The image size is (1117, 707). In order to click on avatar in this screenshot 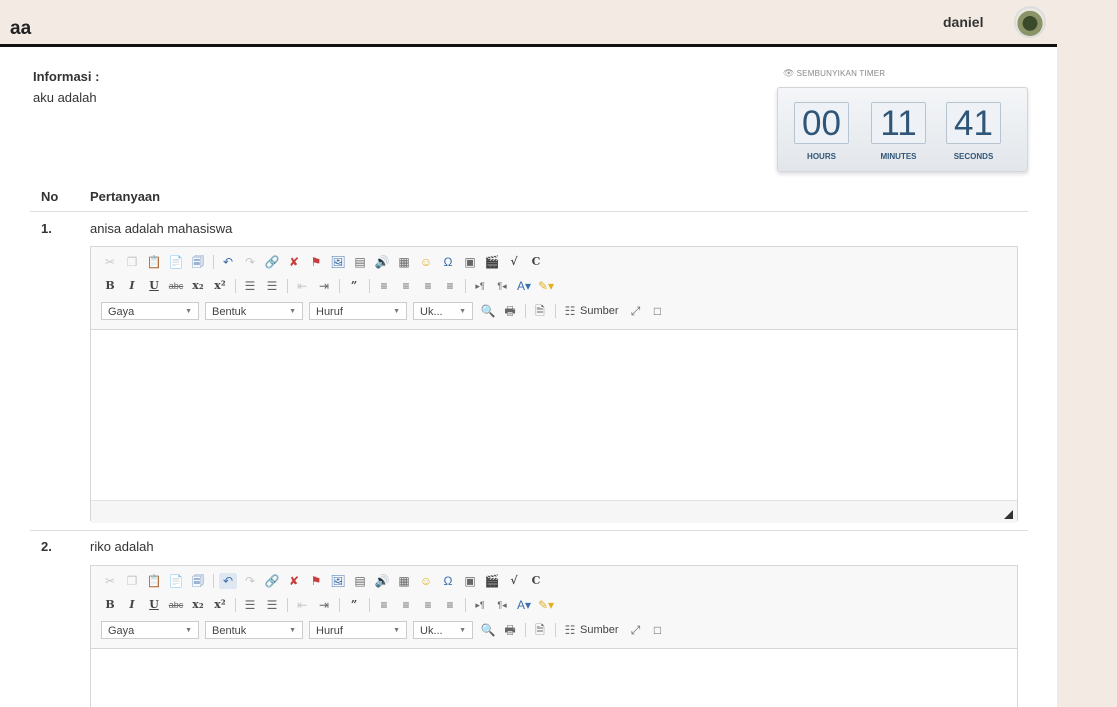, I will do `click(1030, 22)`.